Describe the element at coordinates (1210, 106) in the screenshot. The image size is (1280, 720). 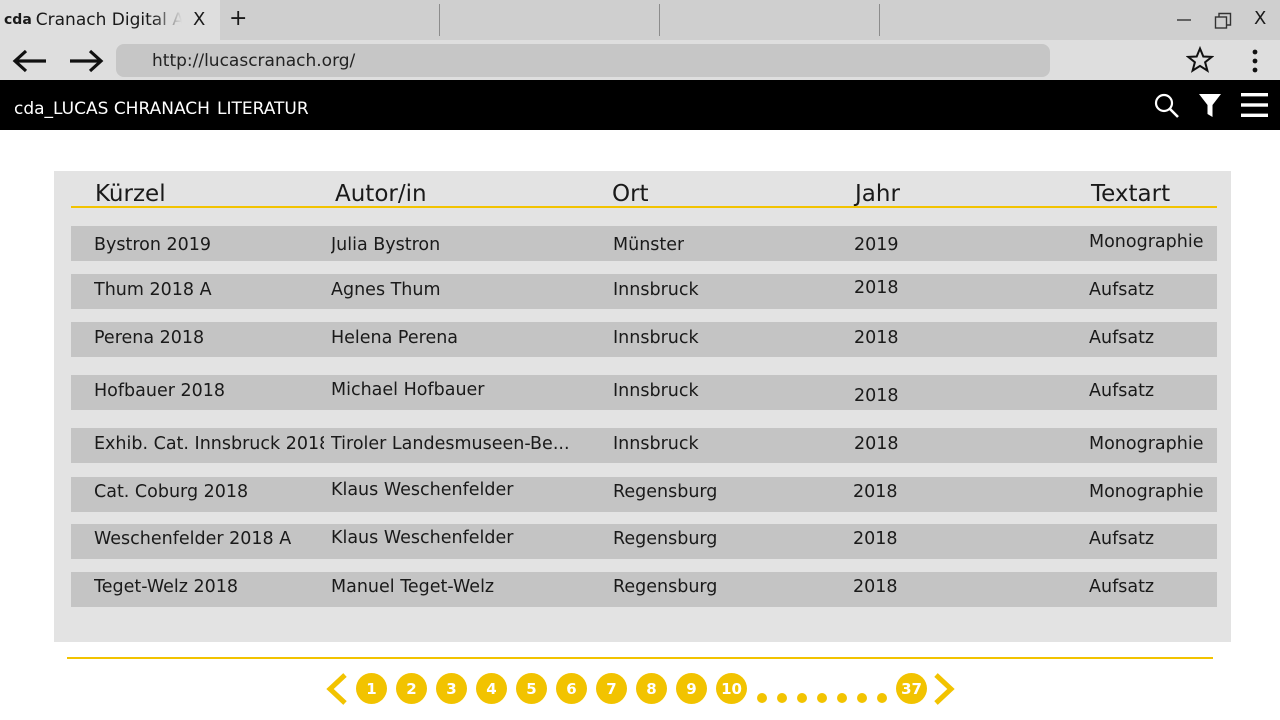
I see `filter-icon` at that location.